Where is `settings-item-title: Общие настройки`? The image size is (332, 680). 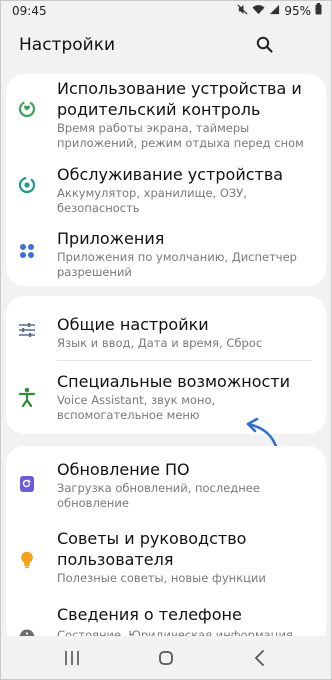
settings-item-title: Общие настройки is located at coordinates (133, 324).